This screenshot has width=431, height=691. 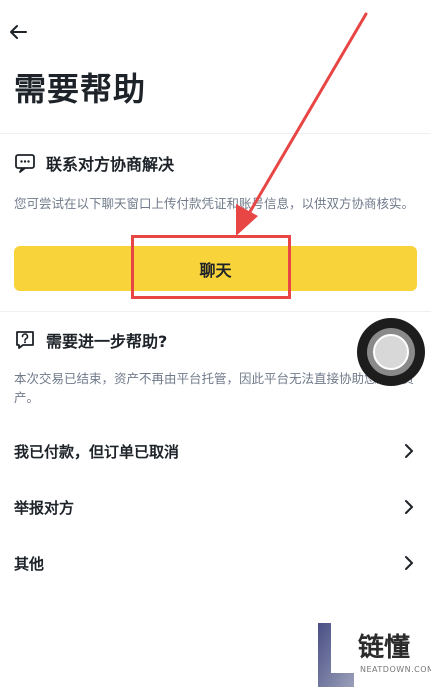 What do you see at coordinates (44, 507) in the screenshot?
I see `option-label: 举报对方` at bounding box center [44, 507].